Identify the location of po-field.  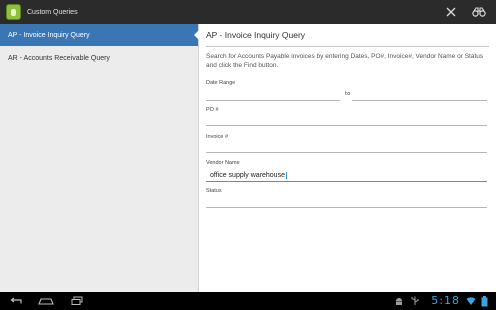
(346, 121).